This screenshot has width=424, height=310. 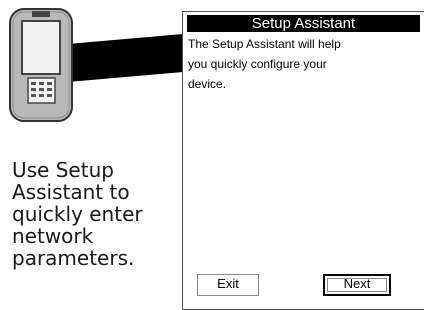 I want to click on next-button: Next, so click(x=357, y=285).